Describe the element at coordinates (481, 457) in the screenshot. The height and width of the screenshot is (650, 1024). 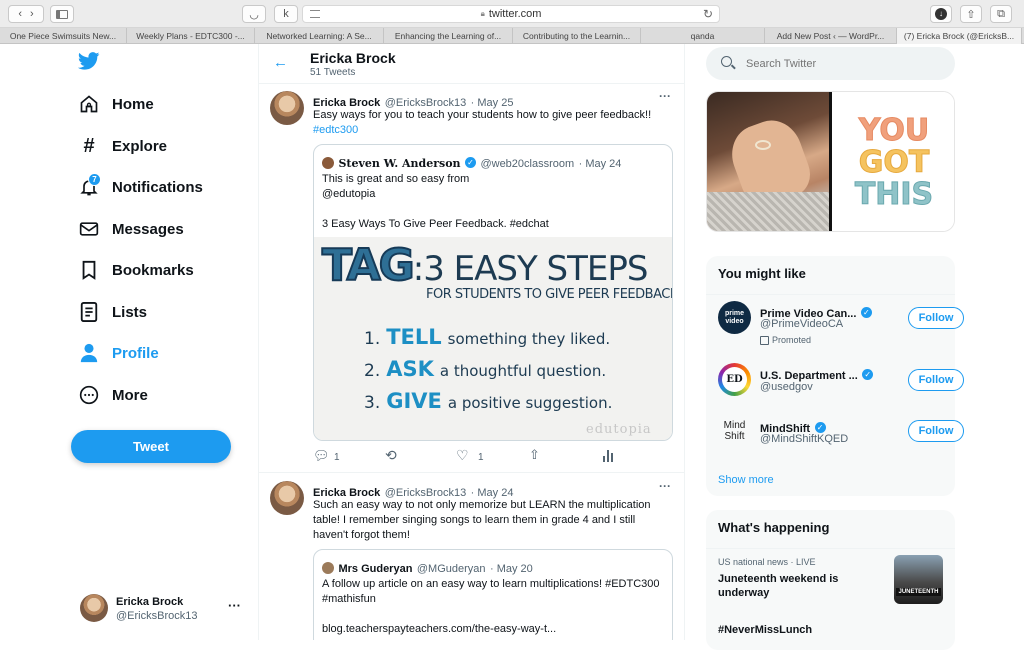
I see `like-count: 1` at that location.